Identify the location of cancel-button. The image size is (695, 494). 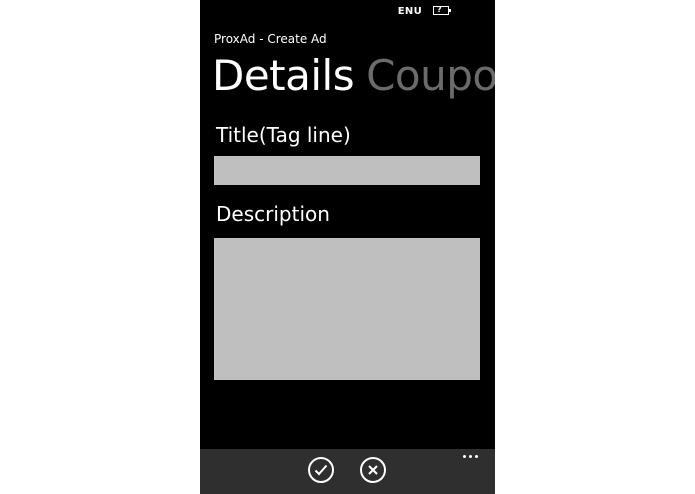
(373, 470).